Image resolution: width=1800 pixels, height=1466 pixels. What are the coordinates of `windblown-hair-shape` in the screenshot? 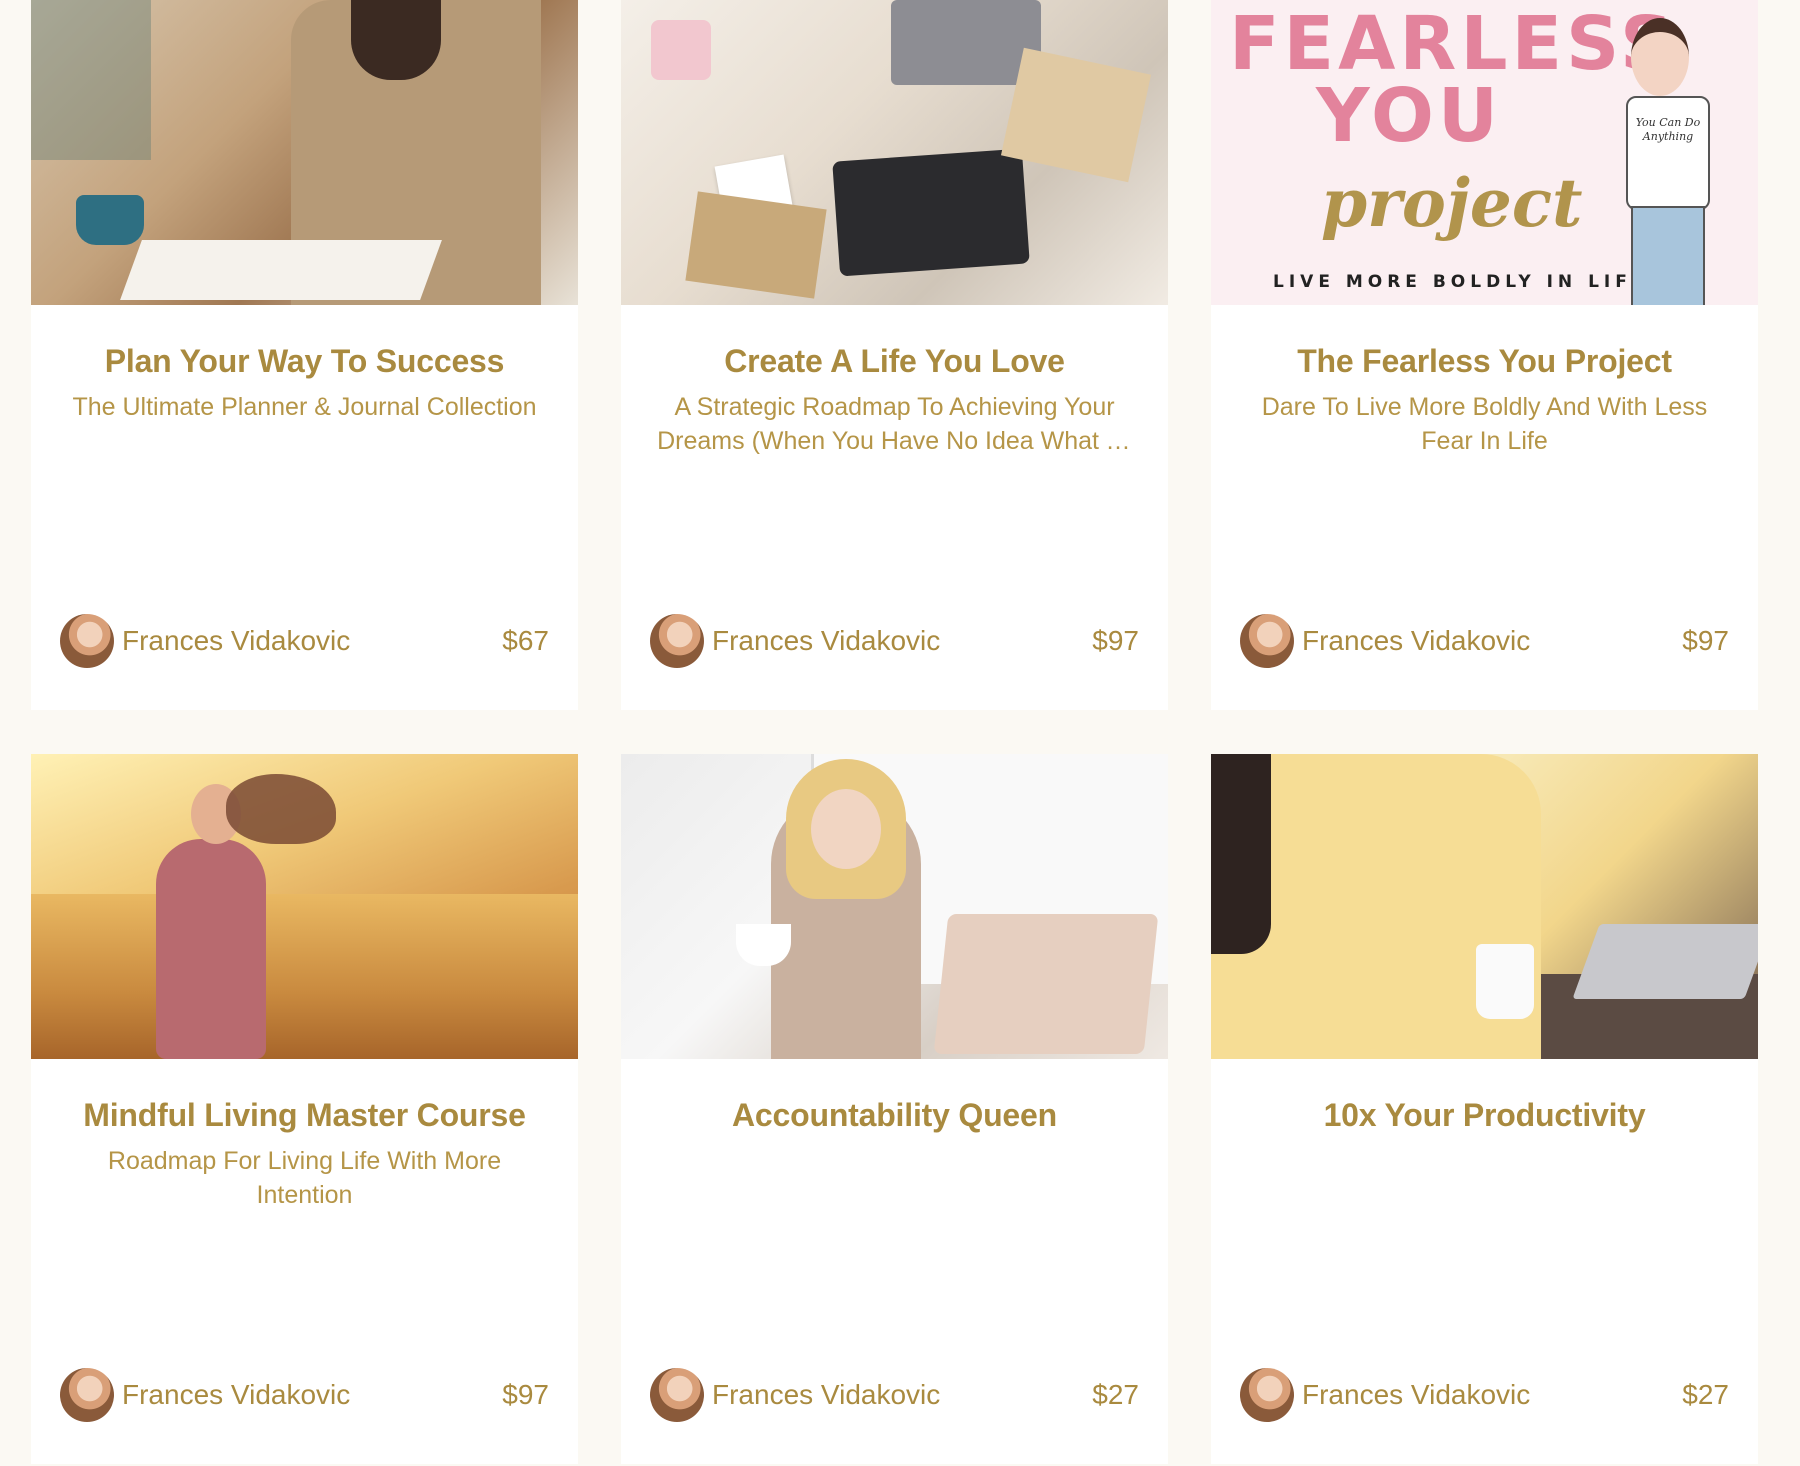 It's located at (281, 809).